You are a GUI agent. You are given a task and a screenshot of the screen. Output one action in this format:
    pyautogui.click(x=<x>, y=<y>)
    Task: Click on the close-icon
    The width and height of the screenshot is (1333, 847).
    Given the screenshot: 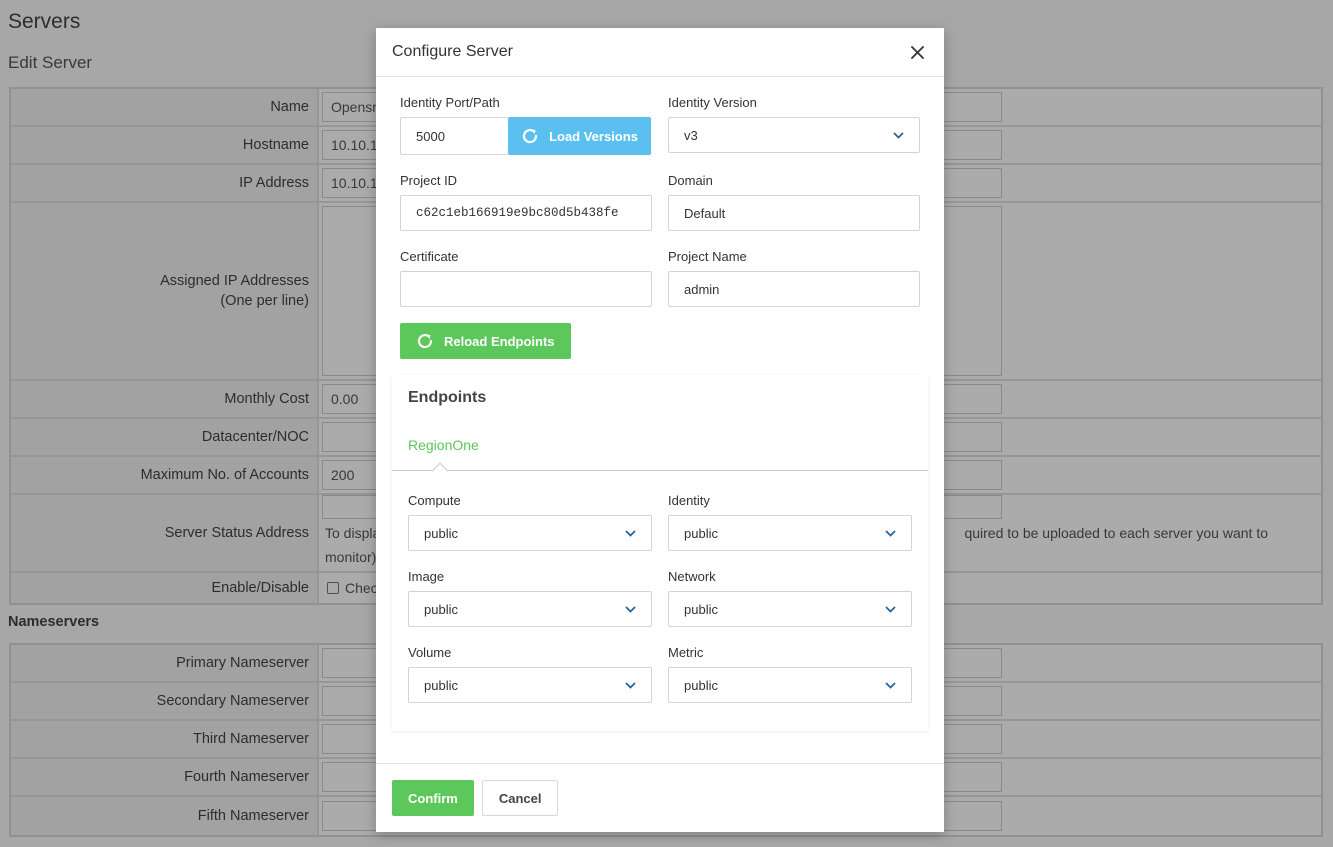 What is the action you would take?
    pyautogui.click(x=917, y=52)
    